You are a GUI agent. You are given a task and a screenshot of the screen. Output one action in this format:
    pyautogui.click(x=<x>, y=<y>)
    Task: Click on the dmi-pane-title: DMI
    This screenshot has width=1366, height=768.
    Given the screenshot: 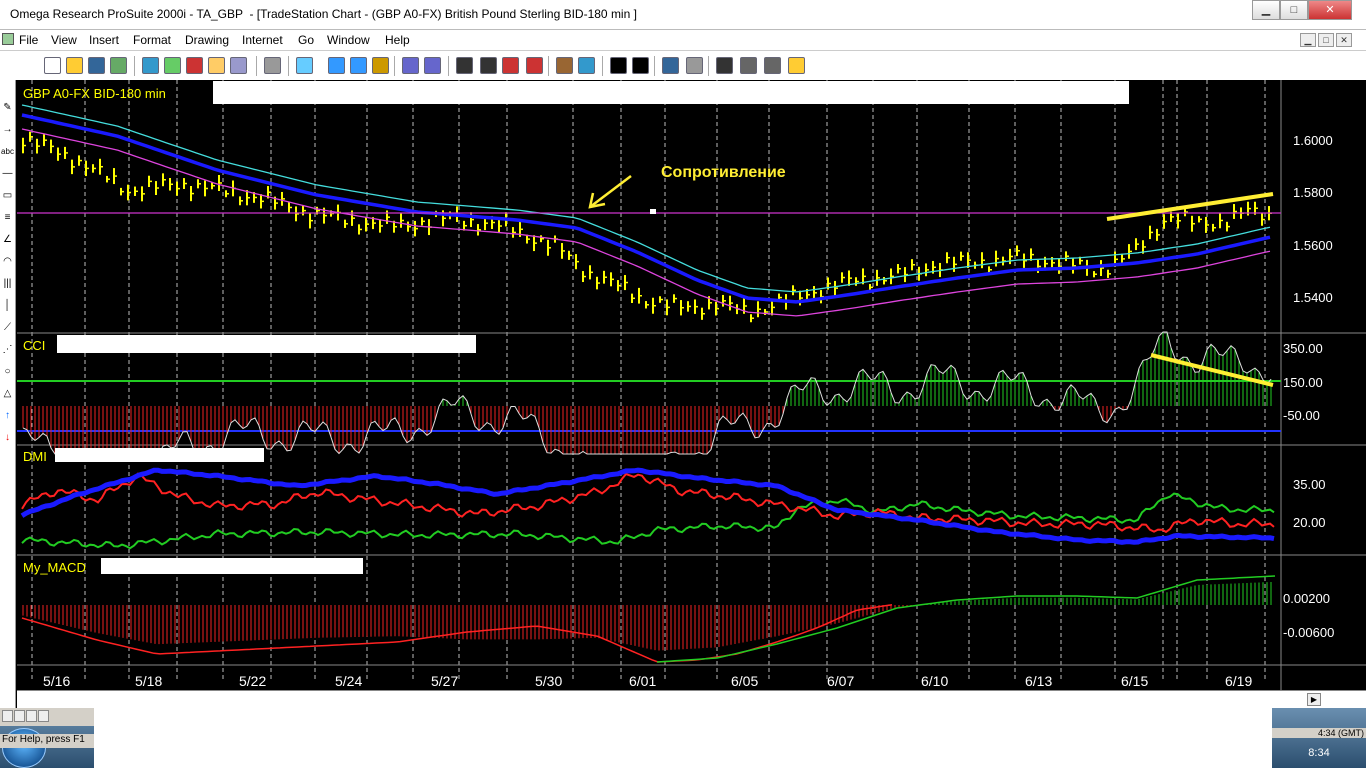 What is the action you would take?
    pyautogui.click(x=35, y=456)
    